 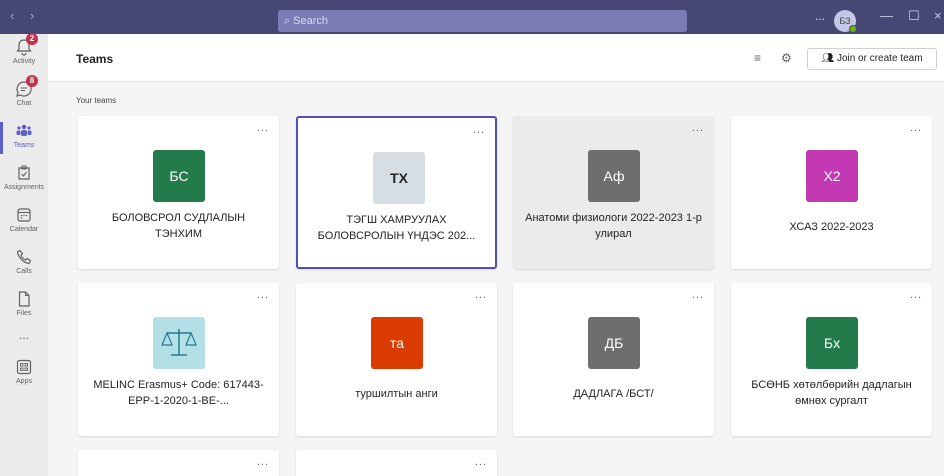 I want to click on bell-icon: 2, so click(x=26, y=44).